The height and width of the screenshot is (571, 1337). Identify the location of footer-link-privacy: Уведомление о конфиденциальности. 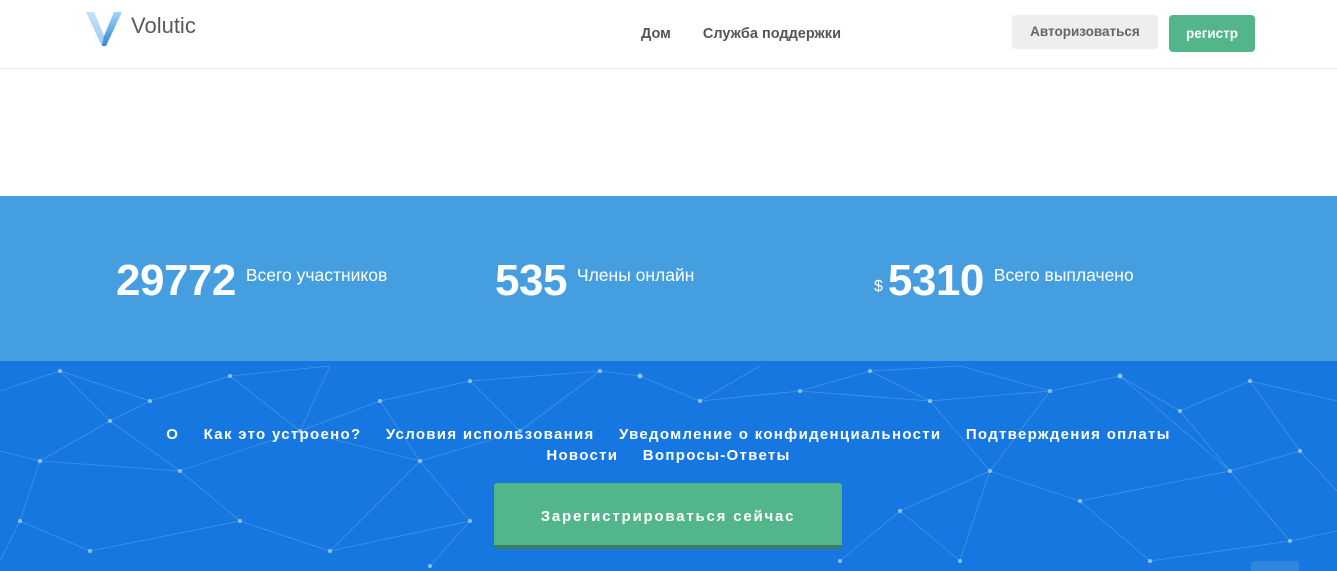
(780, 434).